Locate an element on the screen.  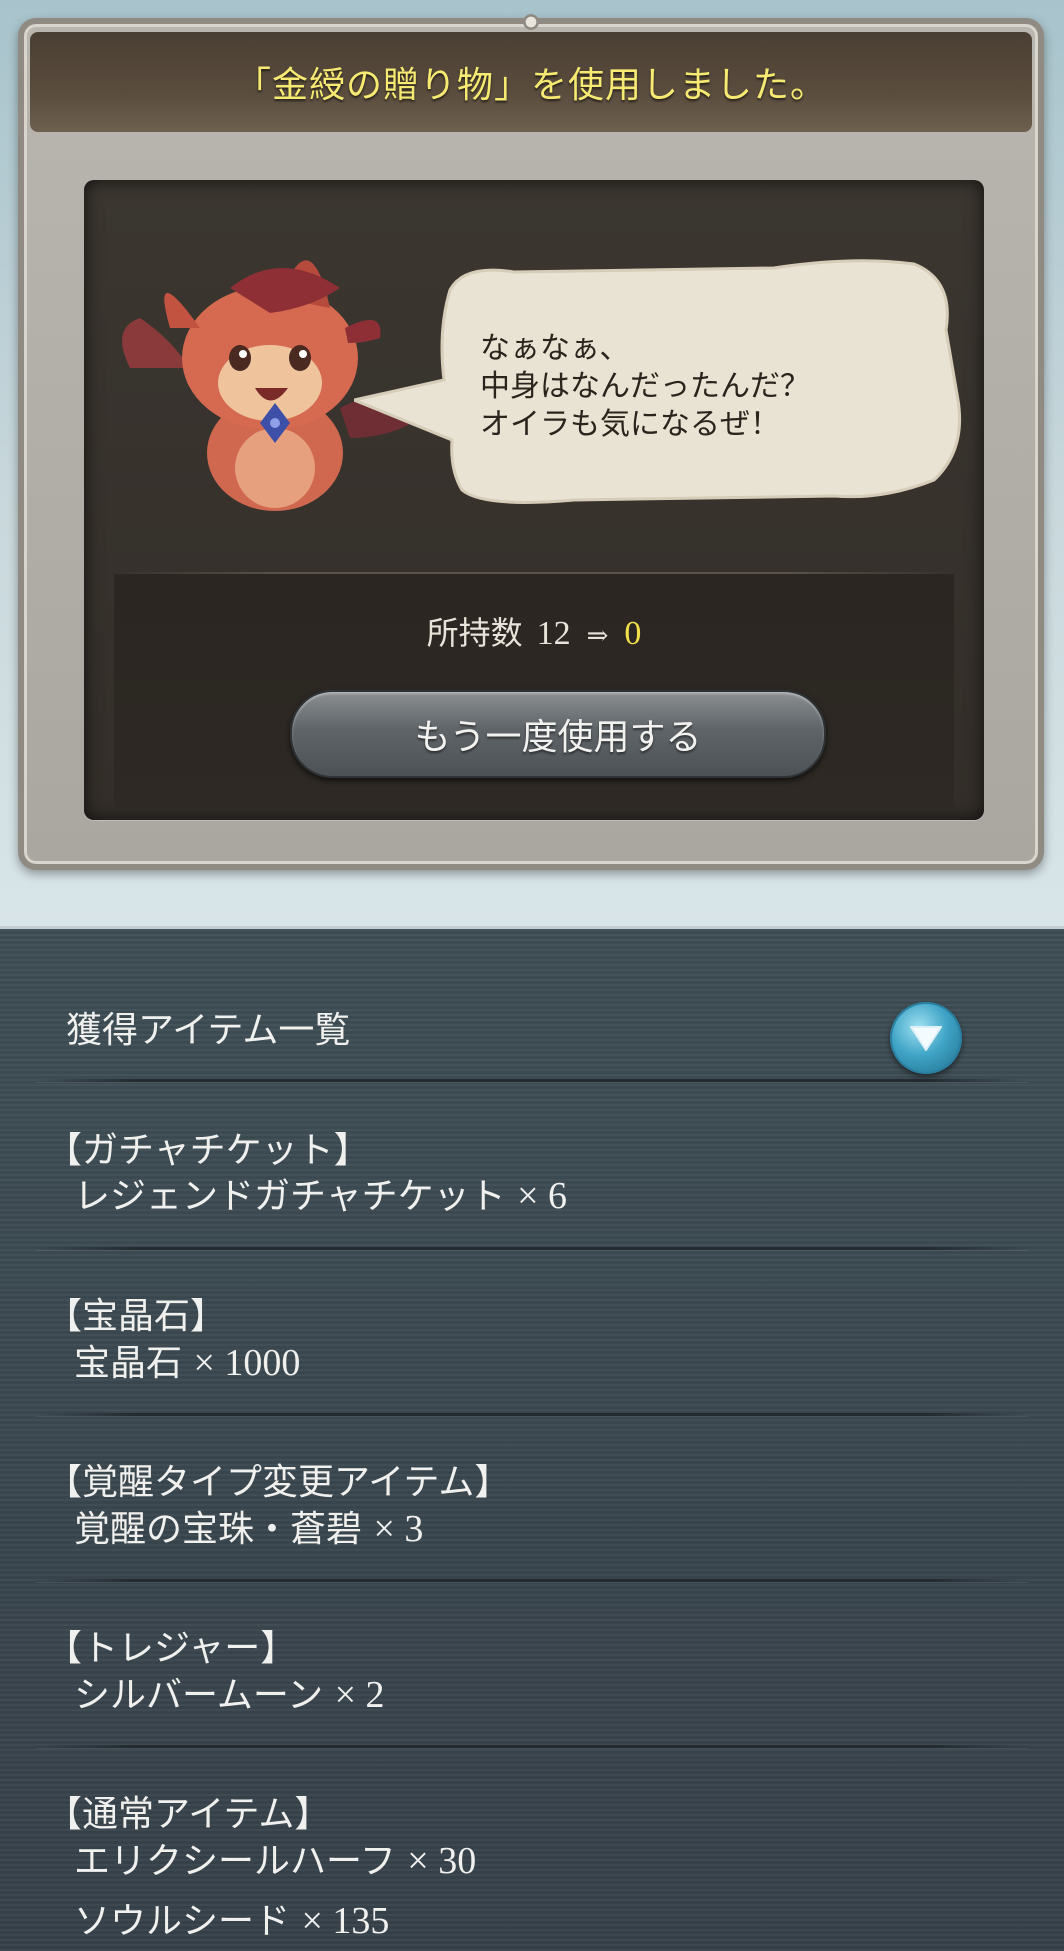
item-quantity: × 135 is located at coordinates (345, 1921).